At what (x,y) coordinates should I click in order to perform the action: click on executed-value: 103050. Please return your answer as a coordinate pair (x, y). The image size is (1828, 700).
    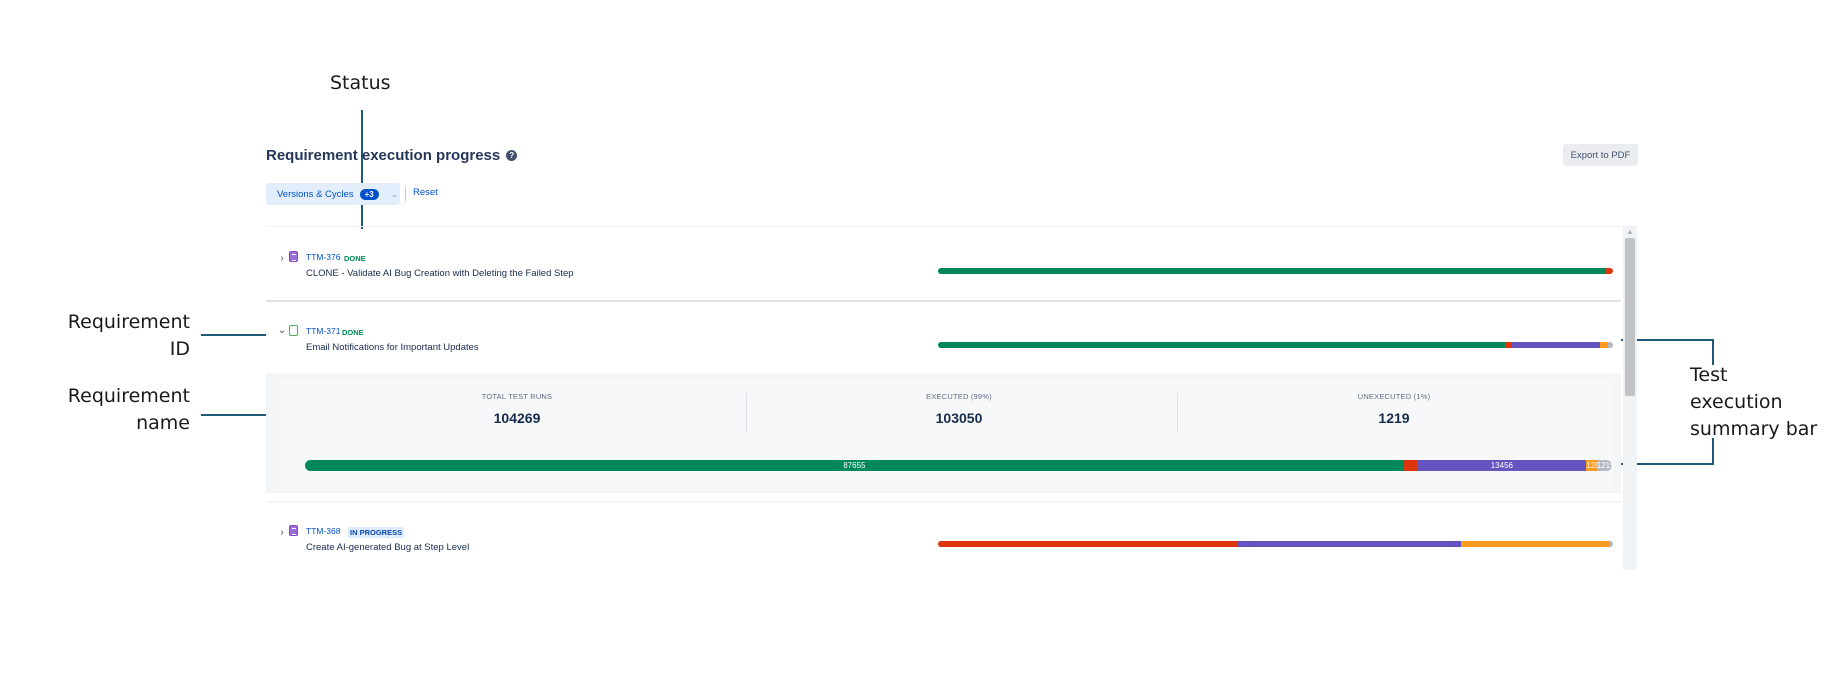
    Looking at the image, I should click on (959, 418).